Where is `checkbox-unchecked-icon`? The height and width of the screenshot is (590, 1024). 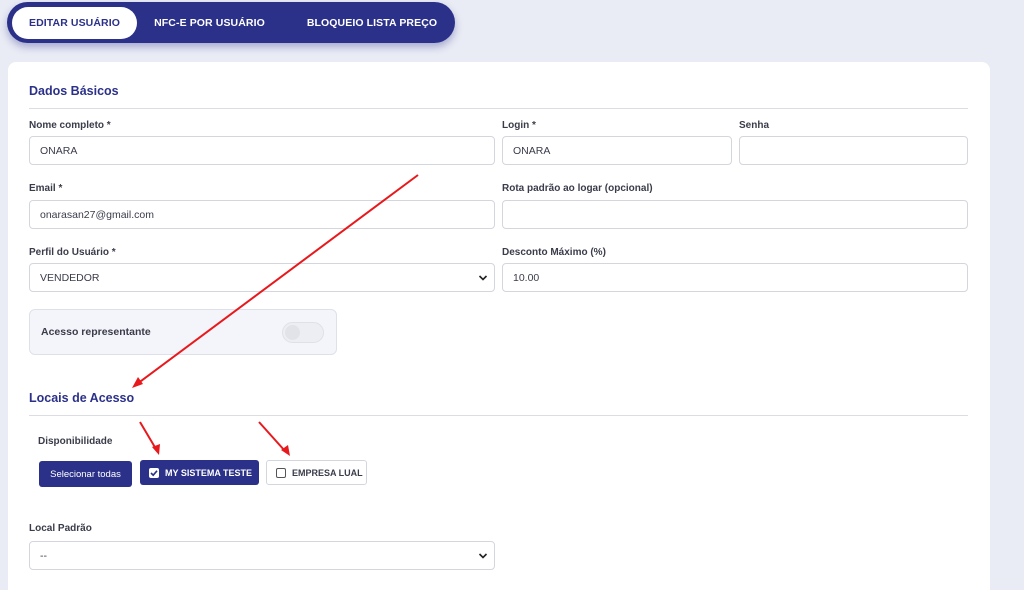
checkbox-unchecked-icon is located at coordinates (281, 472).